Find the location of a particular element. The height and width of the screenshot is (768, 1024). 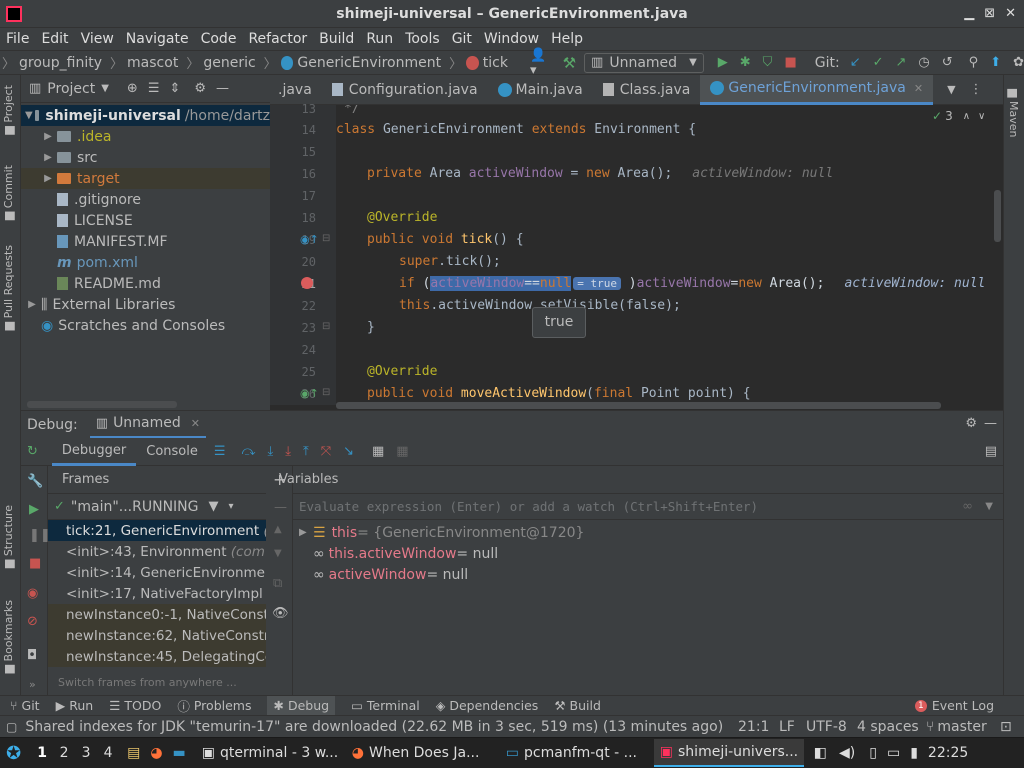

bottom-tab-build: ⚒ Build is located at coordinates (577, 705).